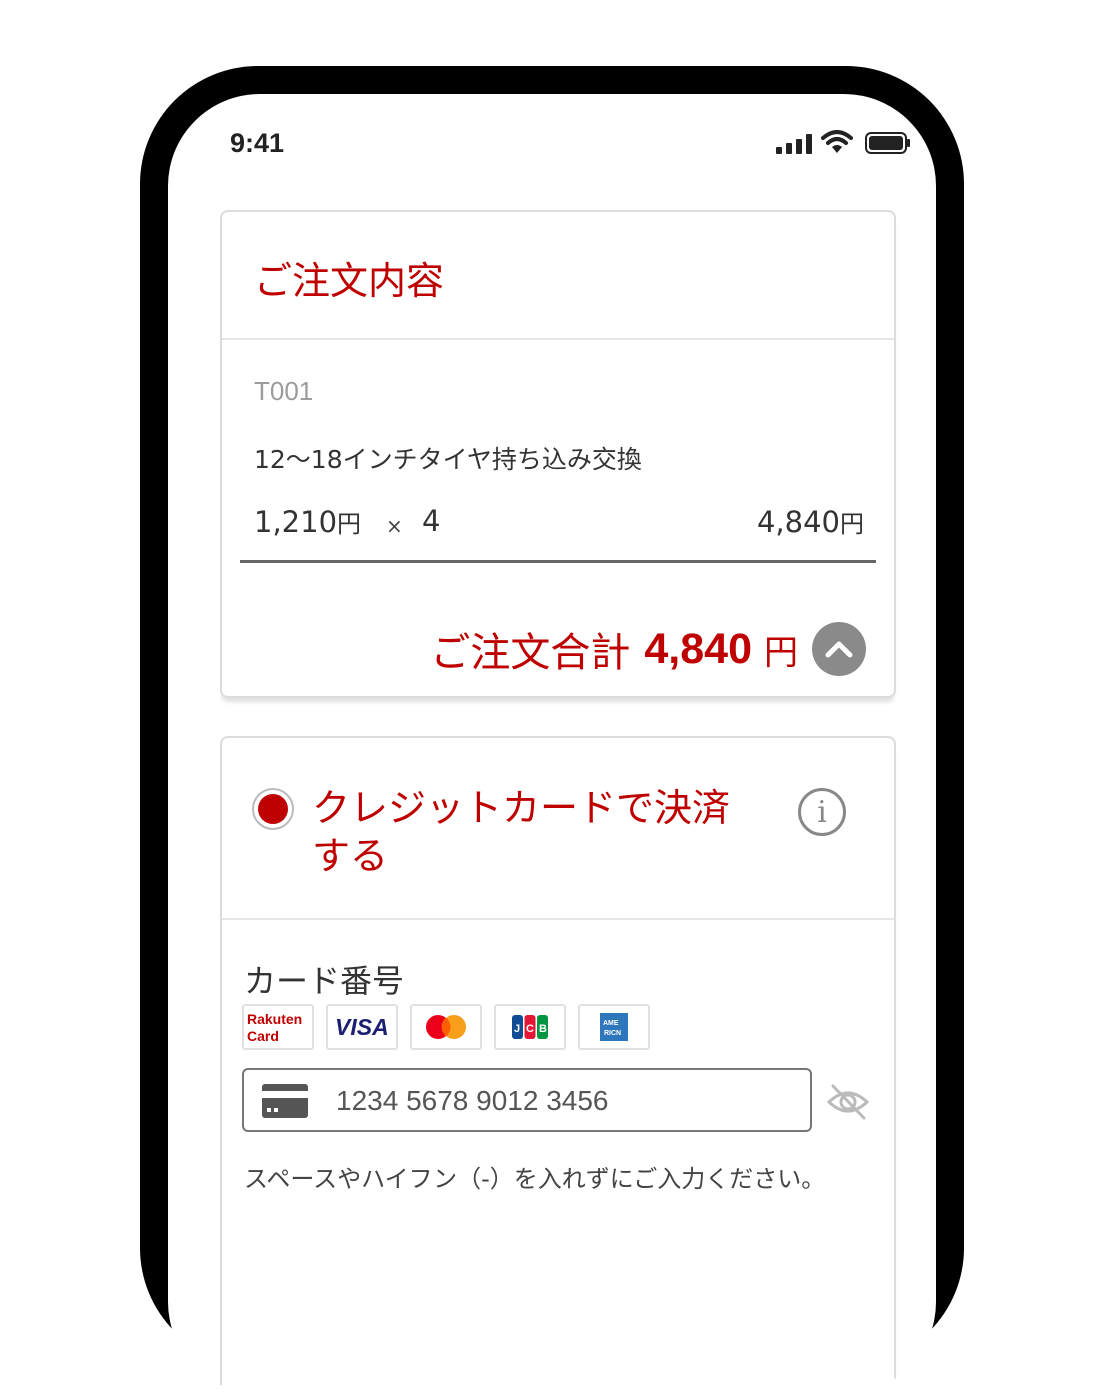 This screenshot has height=1394, width=1102. What do you see at coordinates (887, 143) in the screenshot?
I see `battery-icon` at bounding box center [887, 143].